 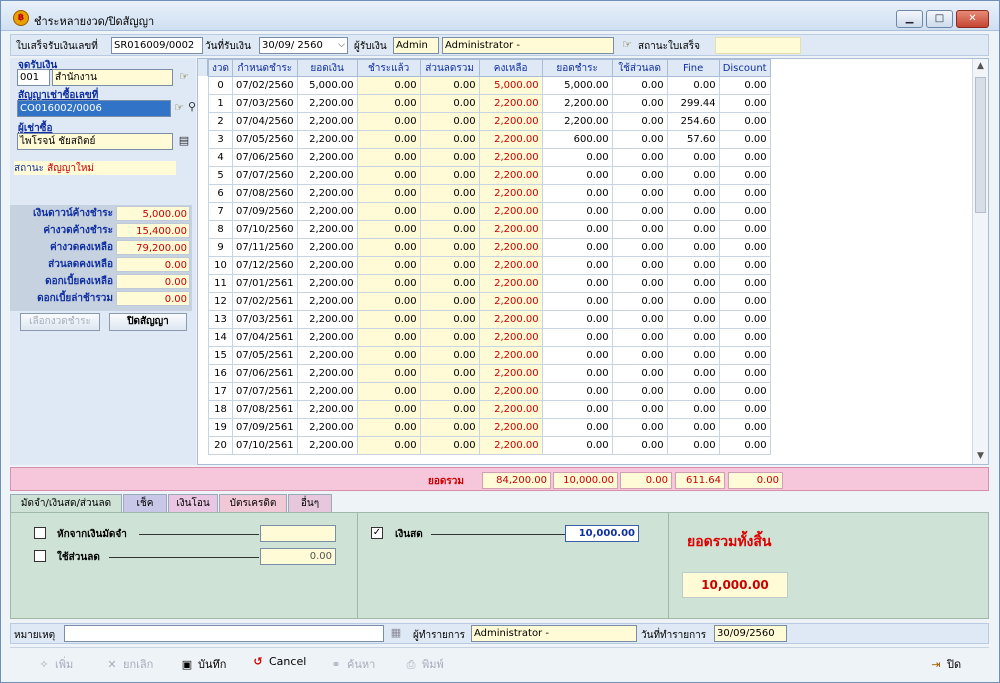 What do you see at coordinates (203, 664) in the screenshot?
I see `save-button: ▣ บันทึก` at bounding box center [203, 664].